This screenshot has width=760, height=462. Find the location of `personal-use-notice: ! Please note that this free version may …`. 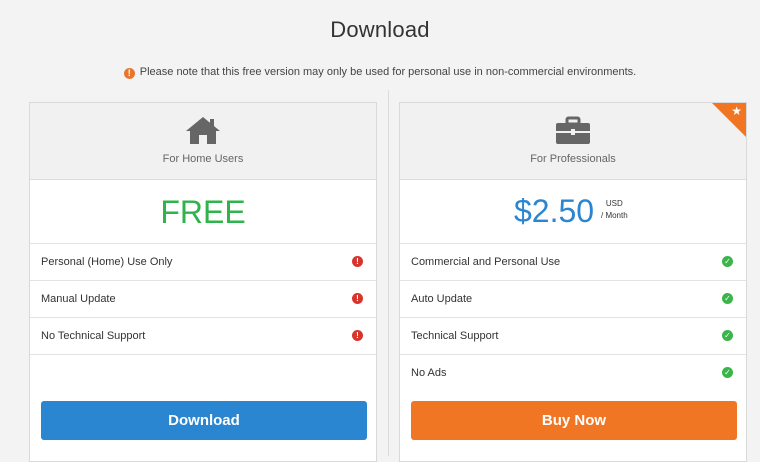

personal-use-notice: ! Please note that this free version may … is located at coordinates (380, 72).